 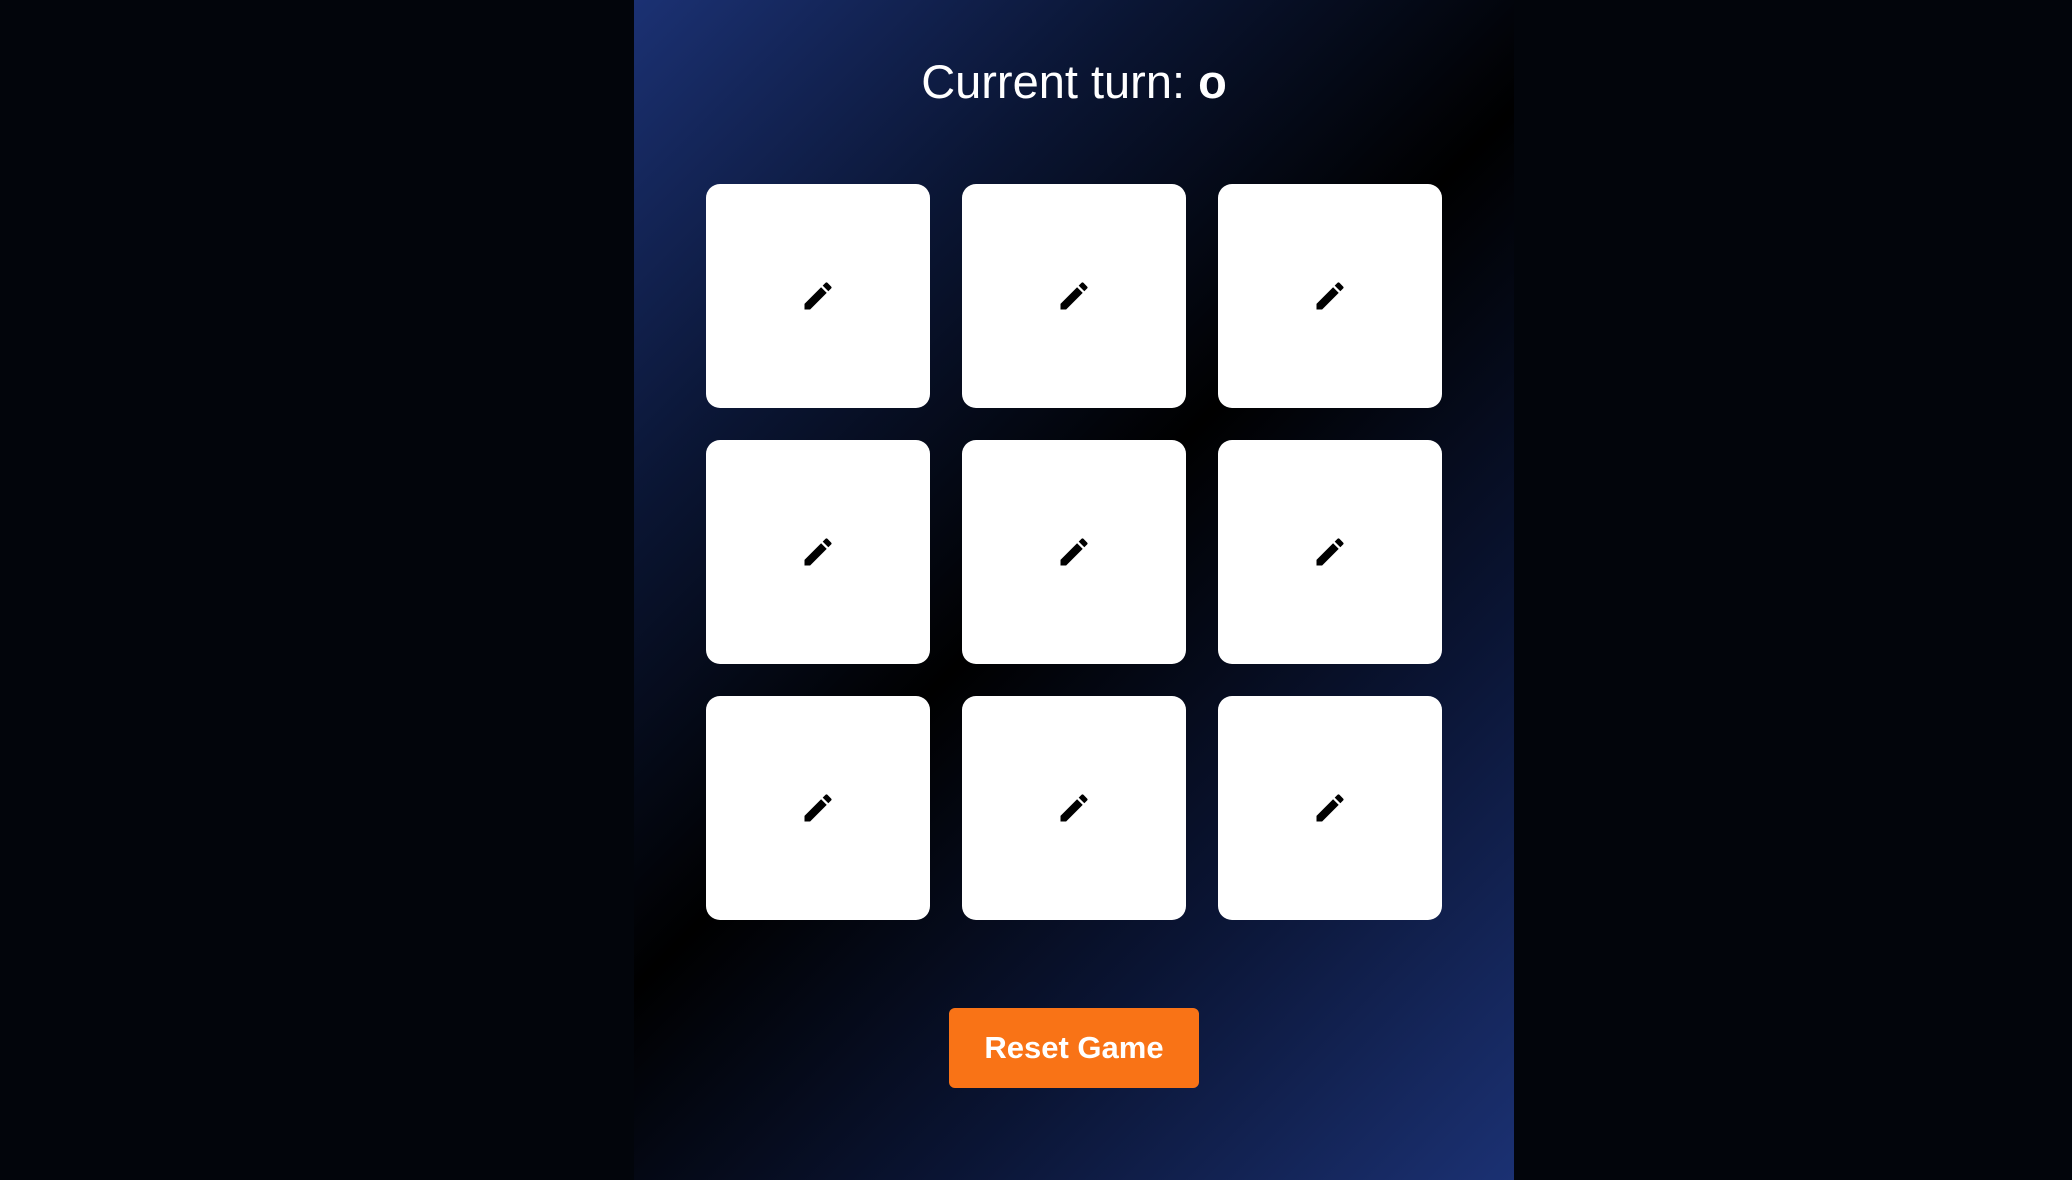 I want to click on turn-label: Current turn:, so click(x=1060, y=81).